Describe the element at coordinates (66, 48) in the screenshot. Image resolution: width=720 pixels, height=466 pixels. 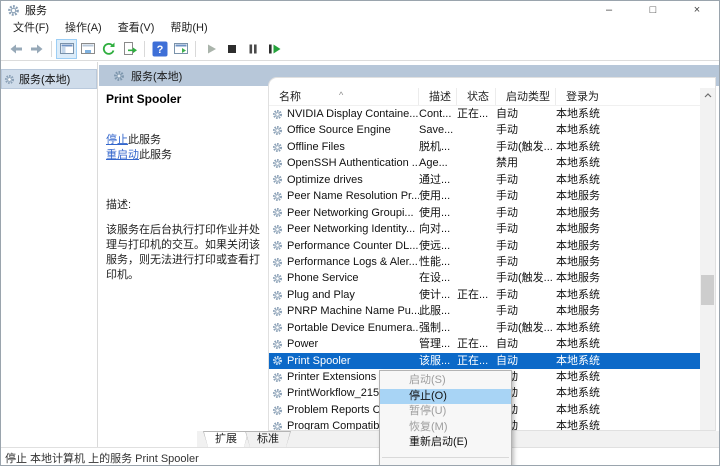
I see `show-console-tree-icon` at that location.